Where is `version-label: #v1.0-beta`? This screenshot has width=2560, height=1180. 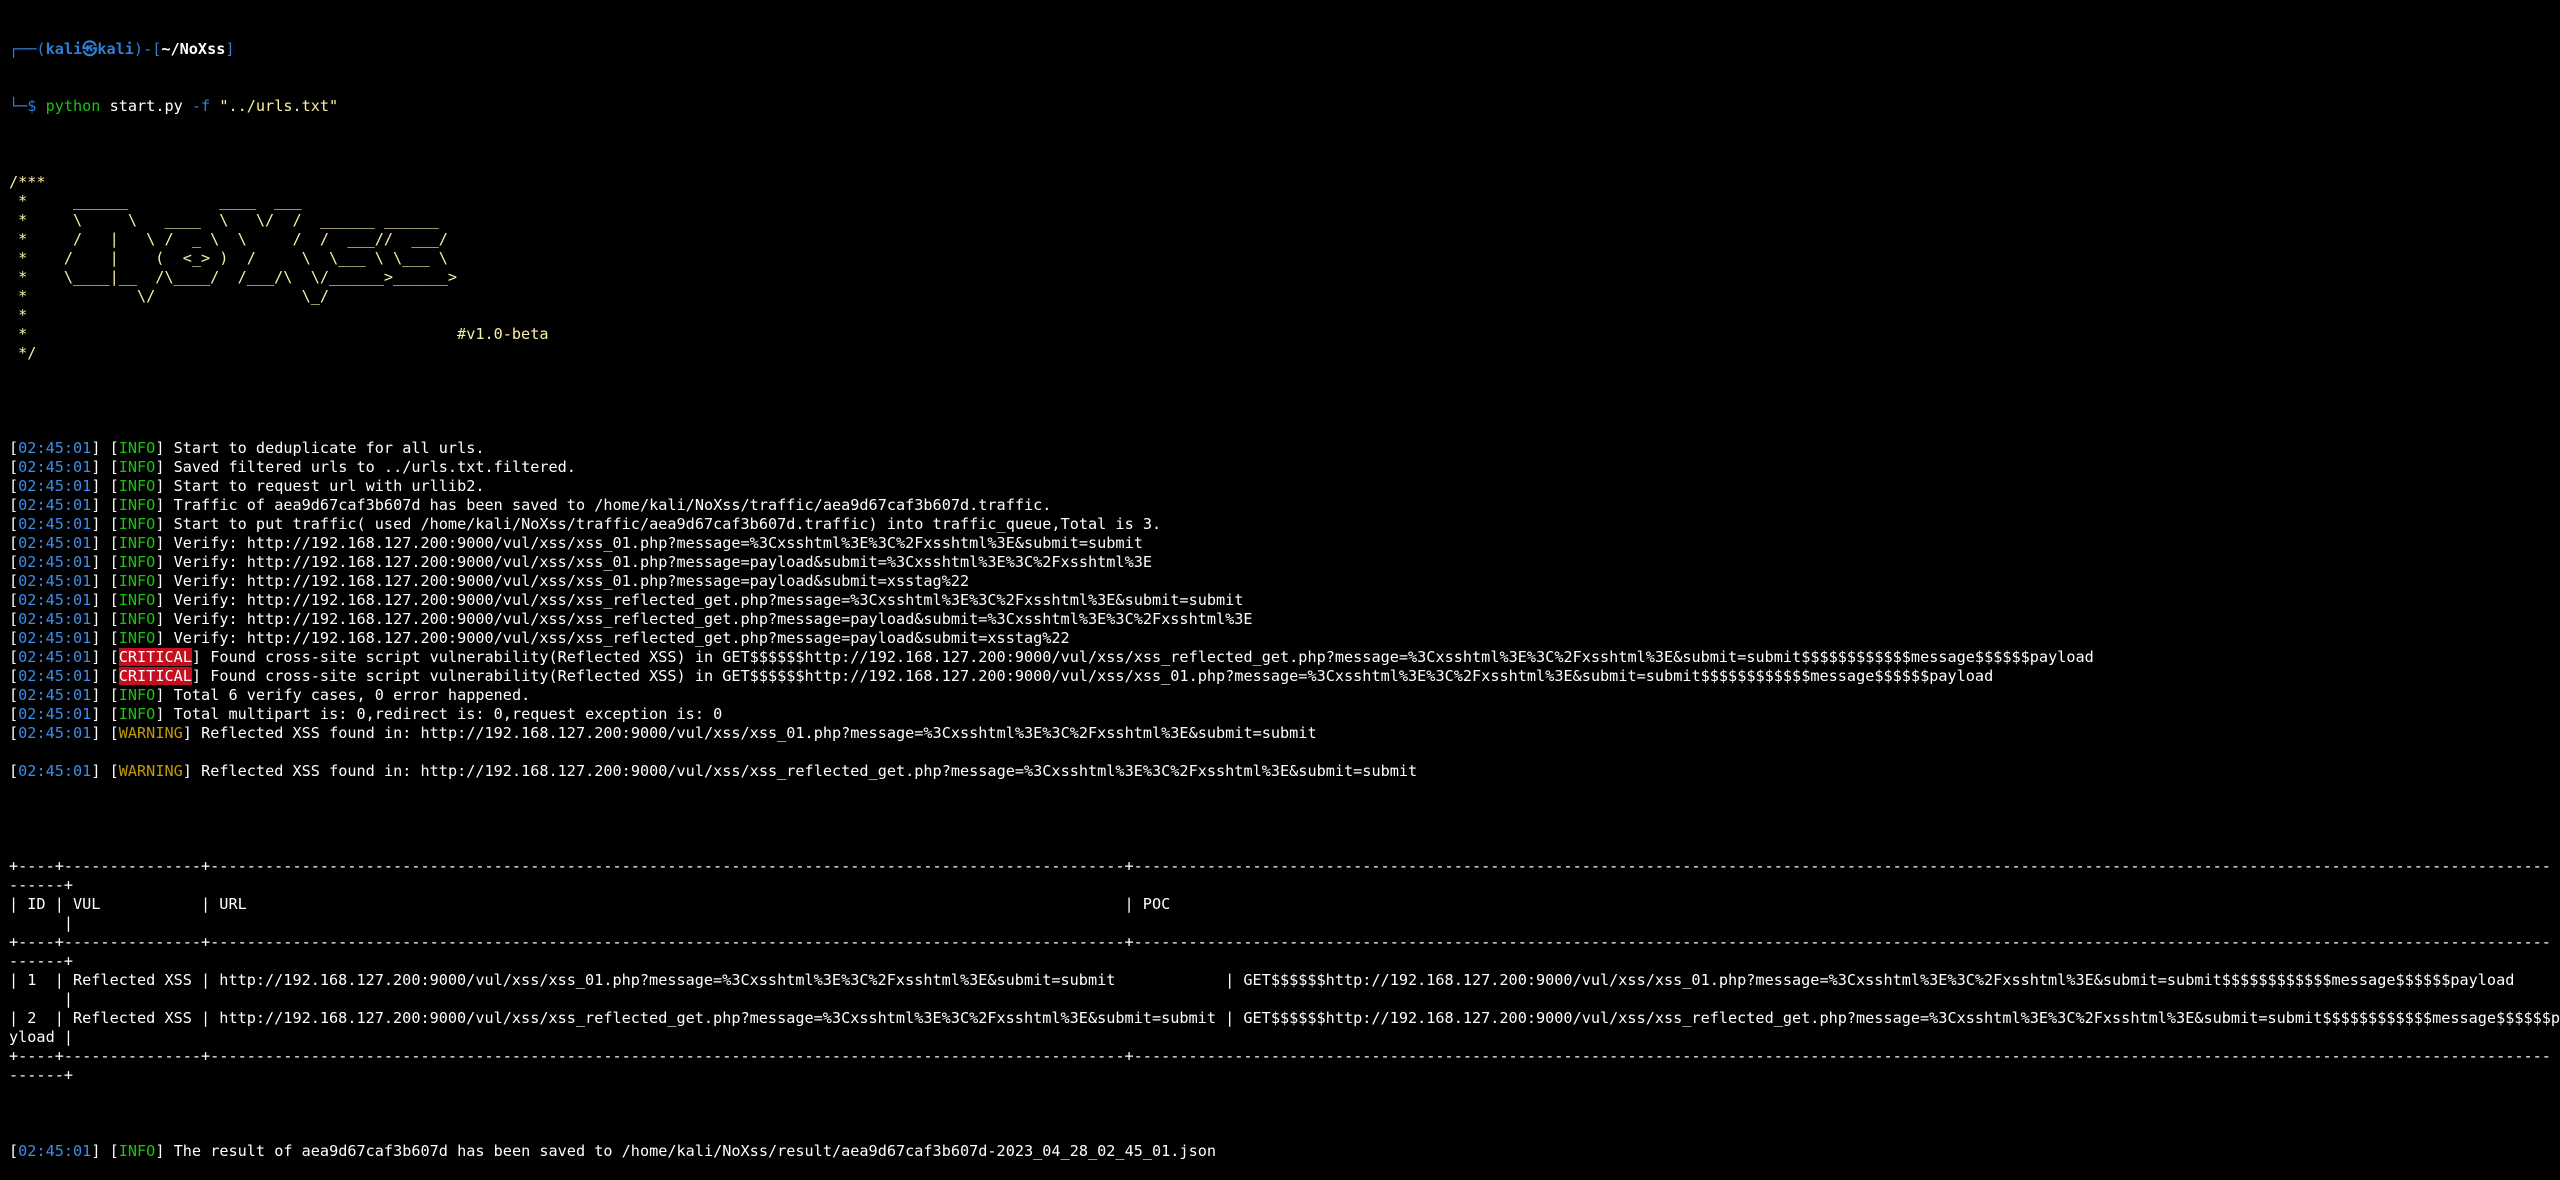 version-label: #v1.0-beta is located at coordinates (503, 334).